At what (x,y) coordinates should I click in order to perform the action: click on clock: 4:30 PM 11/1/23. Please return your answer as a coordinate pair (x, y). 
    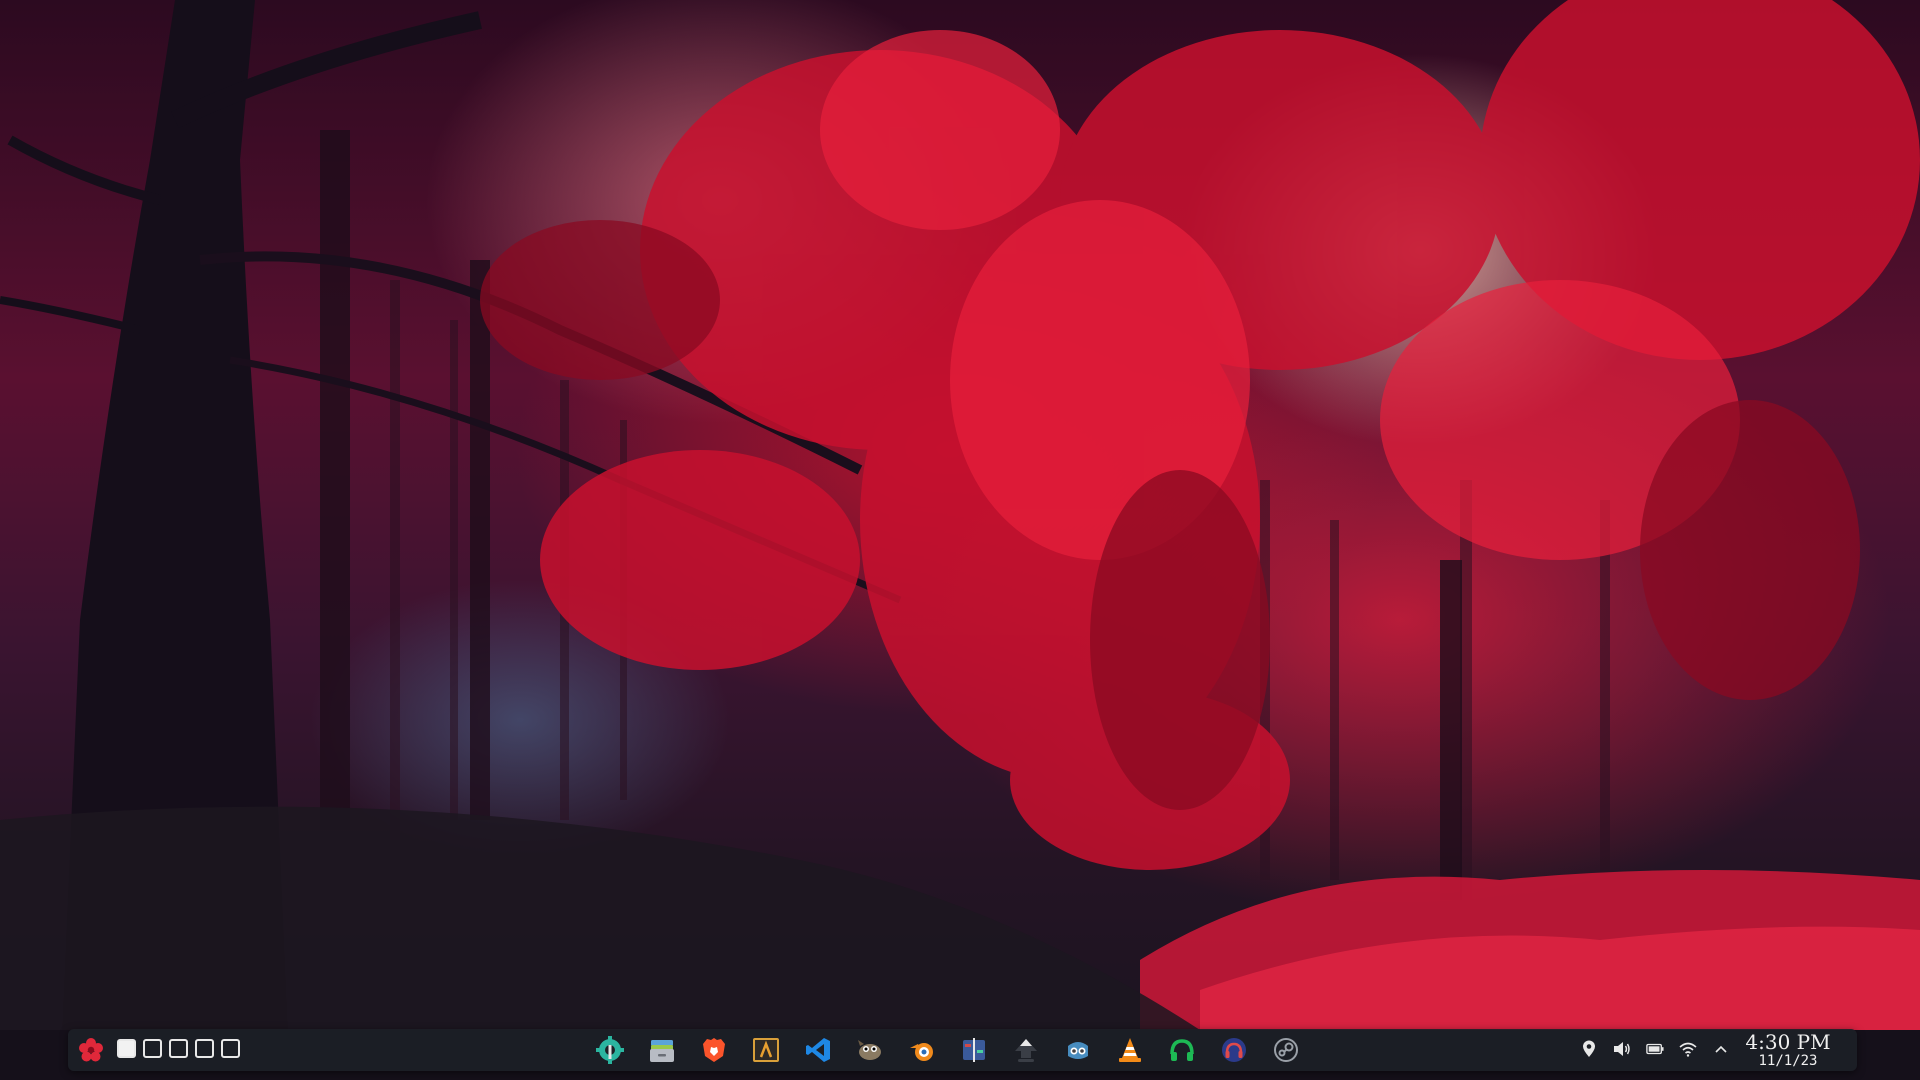
    Looking at the image, I should click on (1788, 1050).